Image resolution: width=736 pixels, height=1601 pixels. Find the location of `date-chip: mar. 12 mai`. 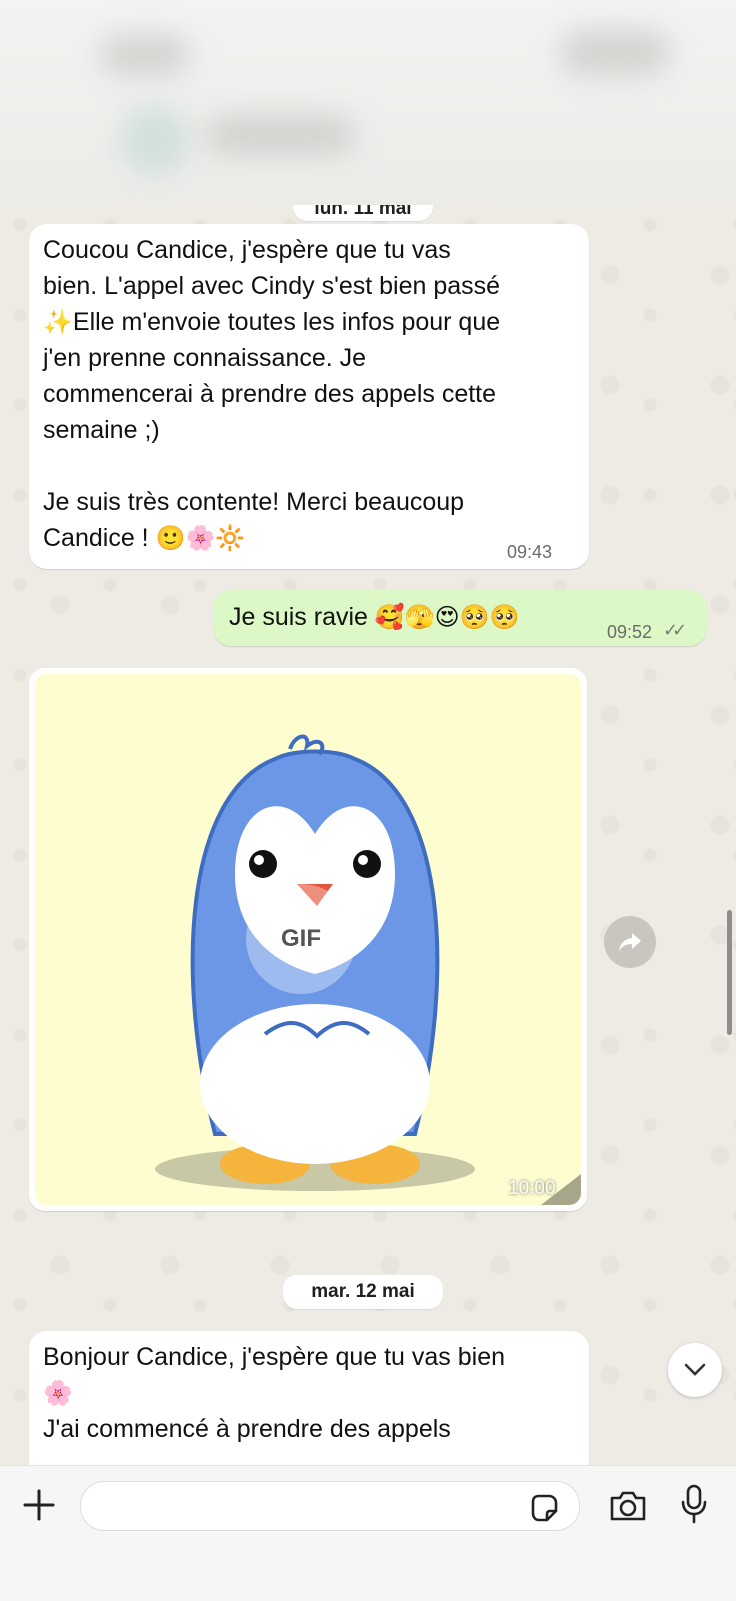

date-chip: mar. 12 mai is located at coordinates (363, 1292).